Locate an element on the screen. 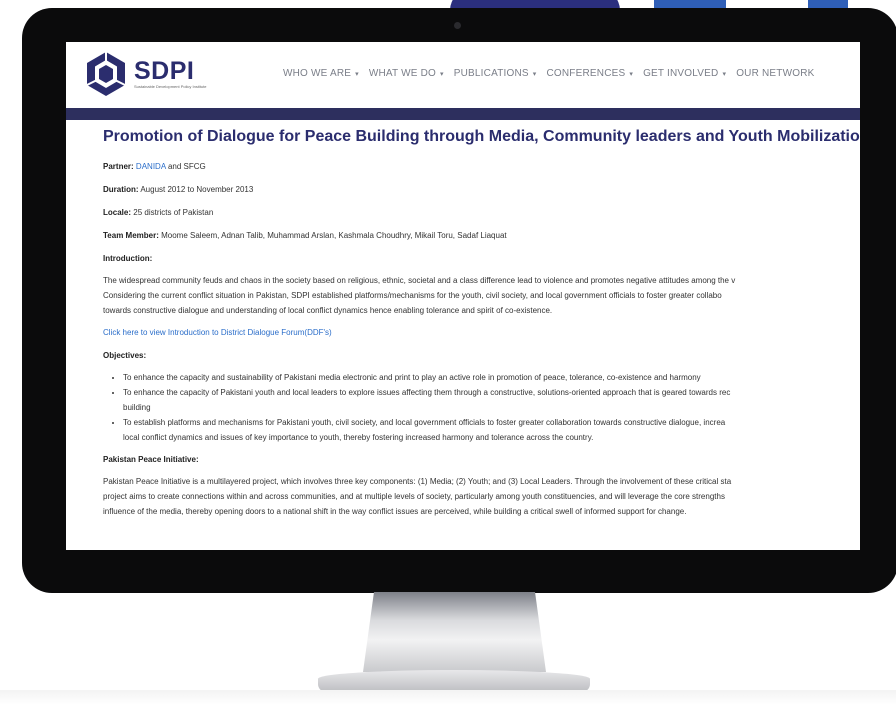 This screenshot has width=896, height=705. partner-line: Partner: DANIDA and SFCG is located at coordinates (154, 166).